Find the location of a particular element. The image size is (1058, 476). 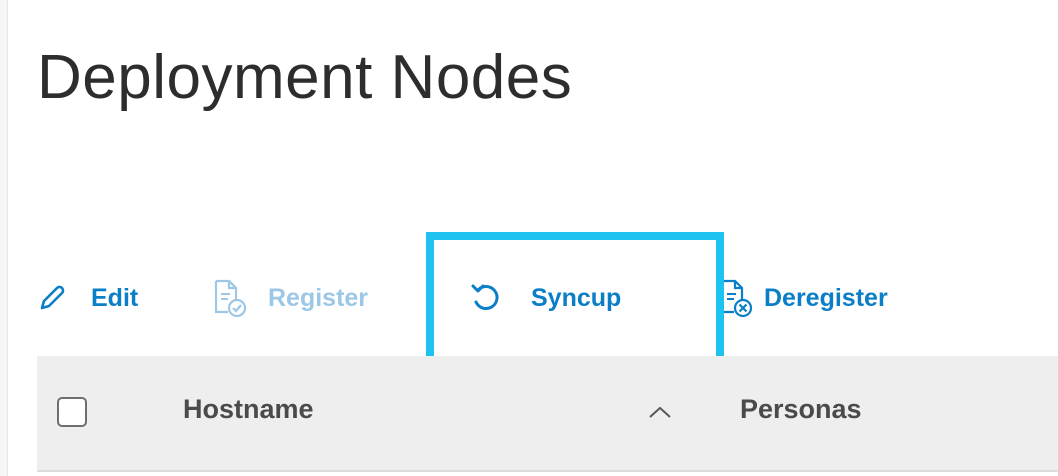

column-header-hostname: Hostname is located at coordinates (248, 409).